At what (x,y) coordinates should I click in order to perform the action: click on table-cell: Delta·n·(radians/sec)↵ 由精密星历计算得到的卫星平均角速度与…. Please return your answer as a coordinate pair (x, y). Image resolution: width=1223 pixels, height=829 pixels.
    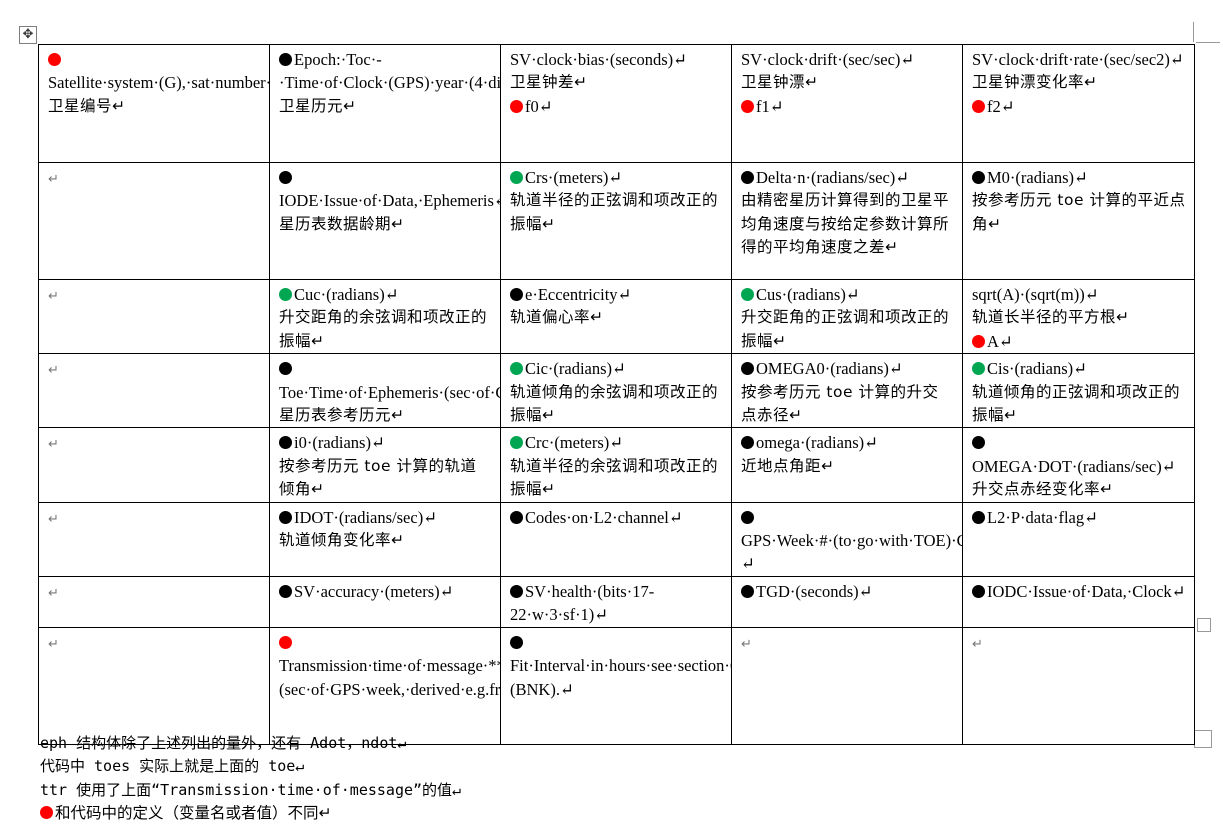
    Looking at the image, I should click on (847, 221).